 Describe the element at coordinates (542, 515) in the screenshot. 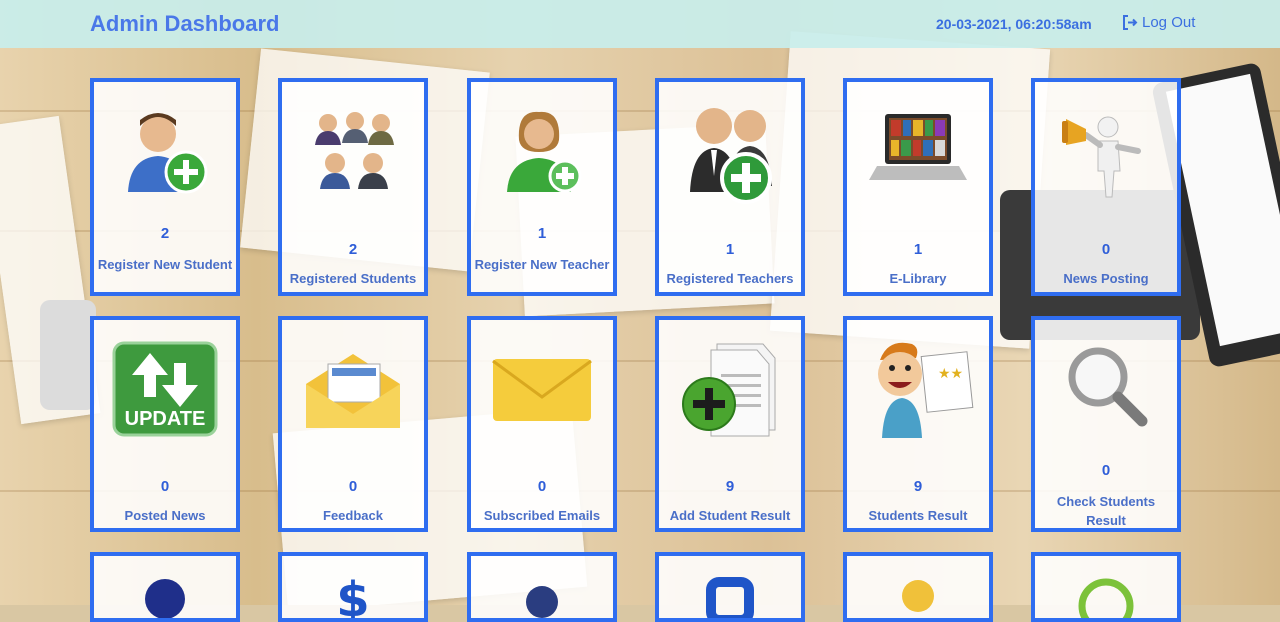

I see `card-label: Subscribed Emails` at that location.